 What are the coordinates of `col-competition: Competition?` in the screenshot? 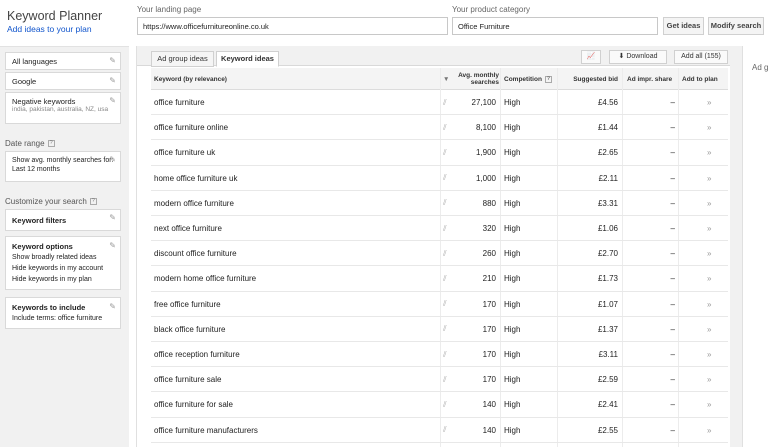 It's located at (534, 79).